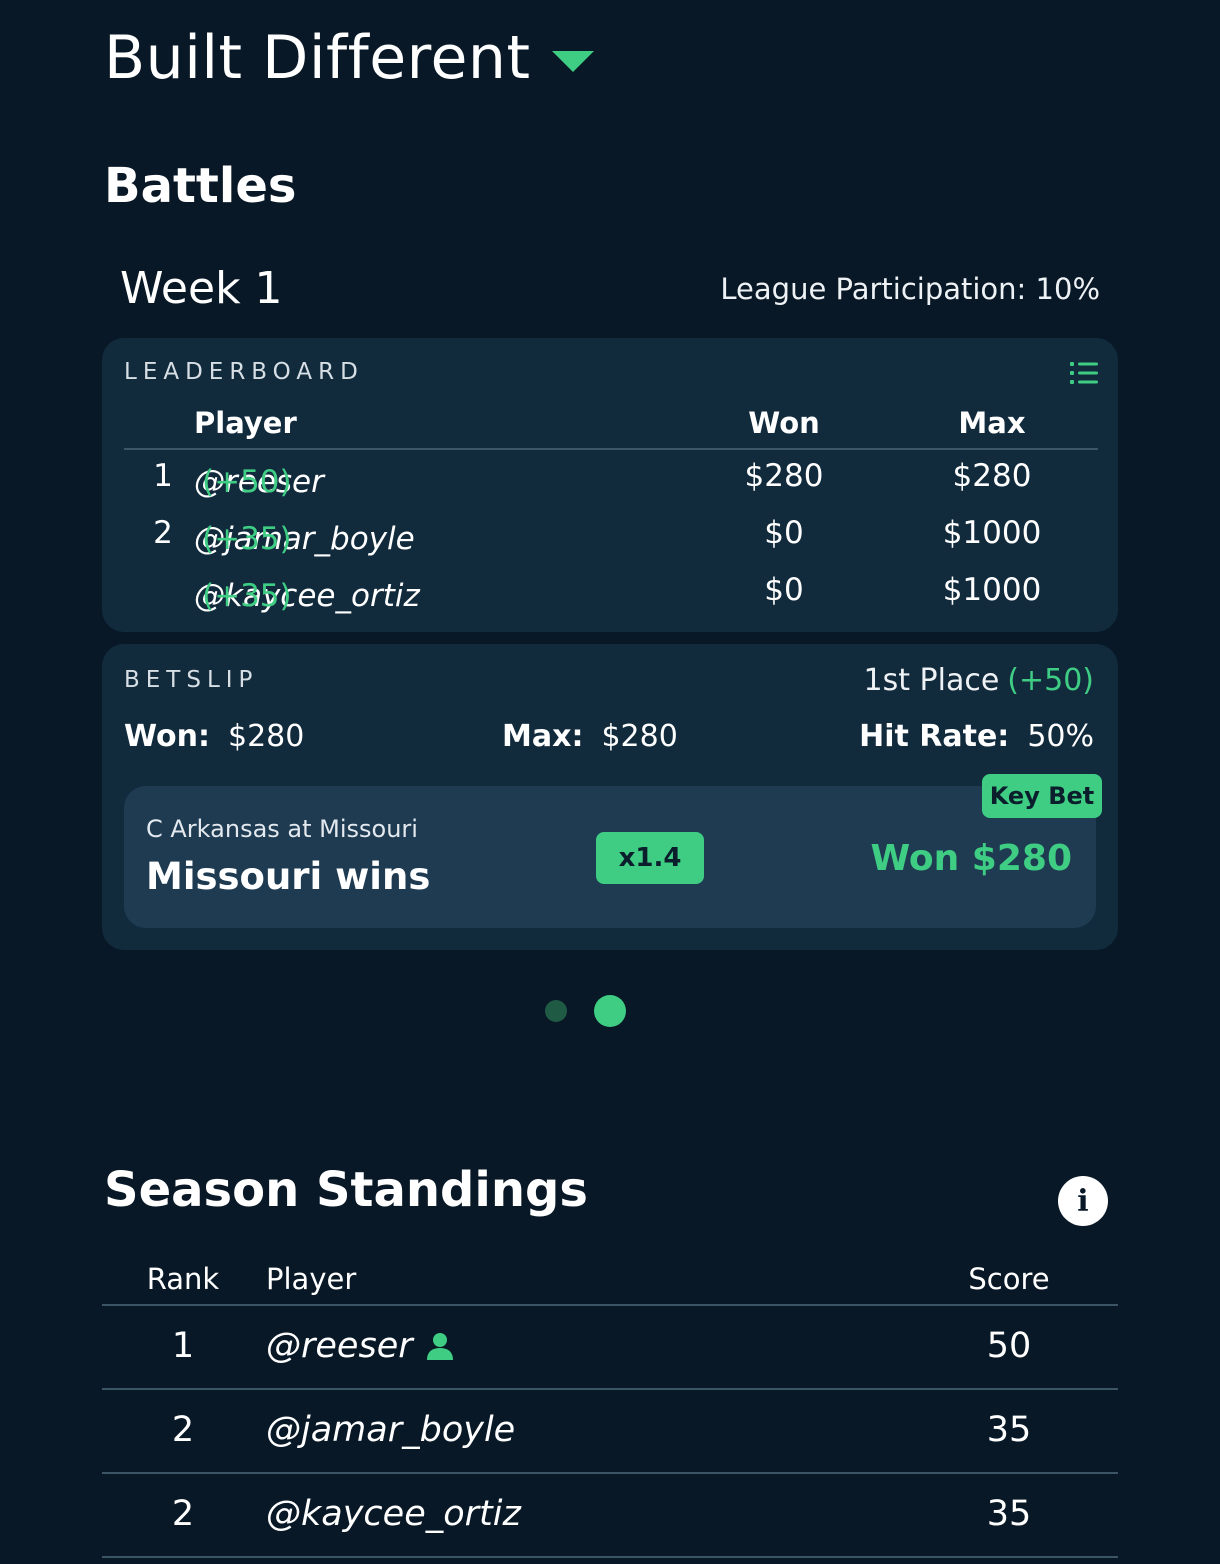  I want to click on pager-dot-active, so click(610, 1011).